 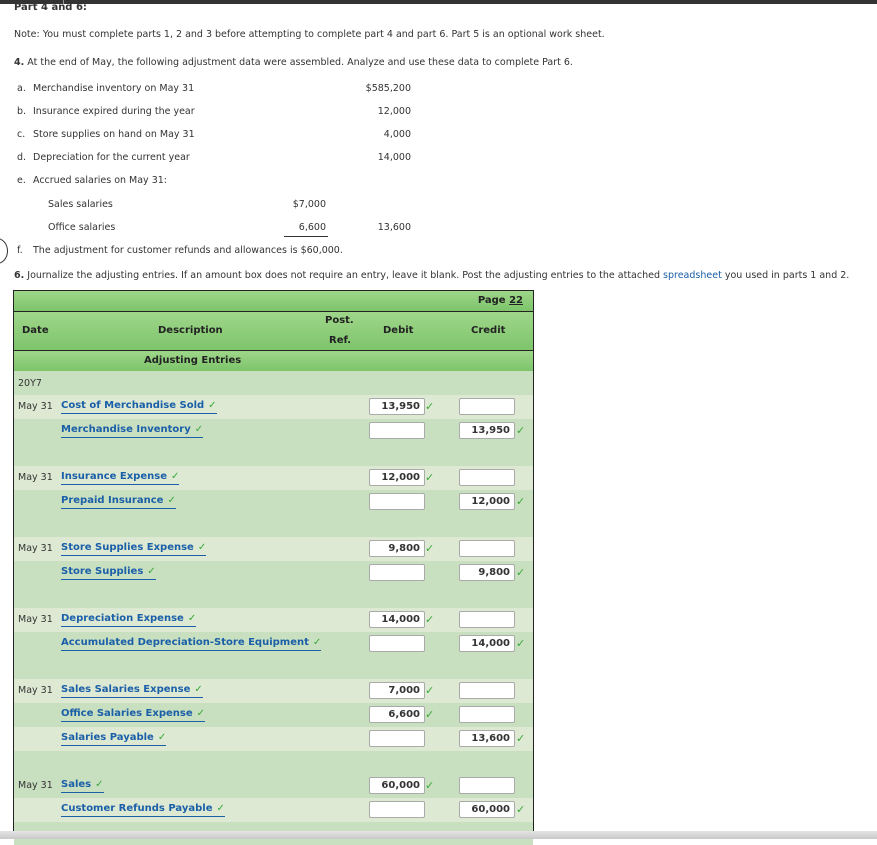 I want to click on account-field: Sales ✓, so click(x=82, y=786).